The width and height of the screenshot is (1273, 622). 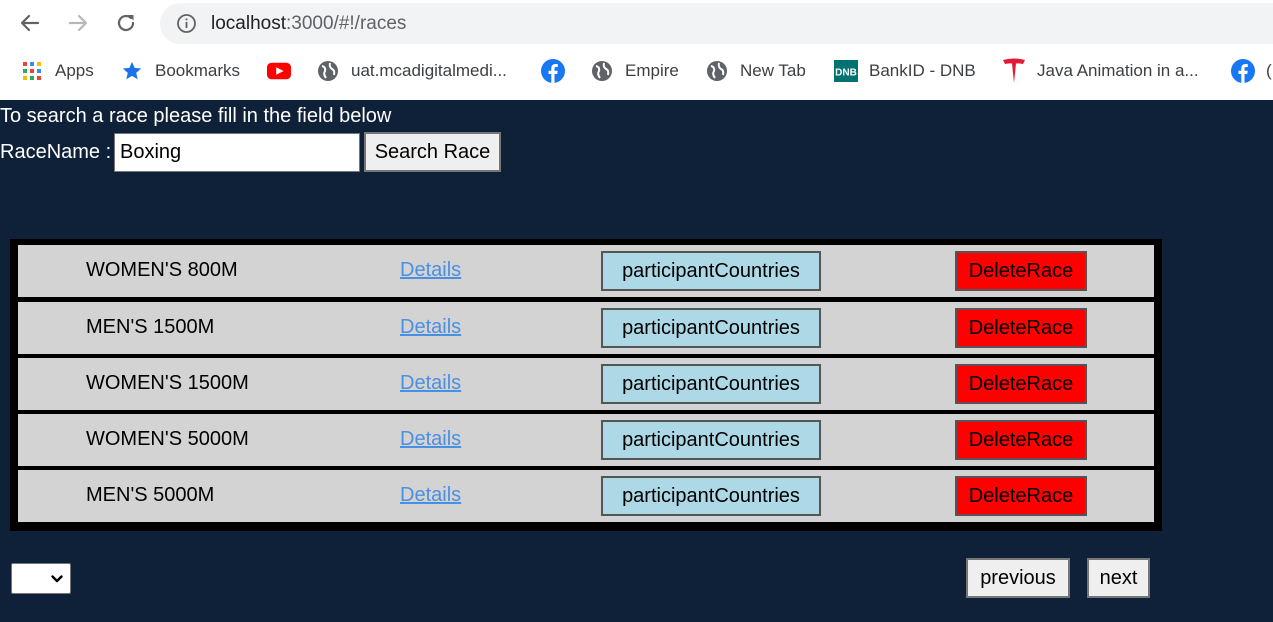 I want to click on bookmark-youtube, so click(x=284, y=71).